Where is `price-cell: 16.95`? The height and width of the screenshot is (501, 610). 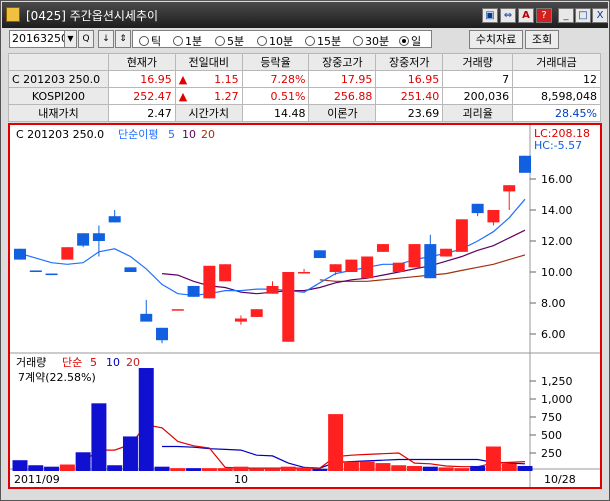 price-cell: 16.95 is located at coordinates (141, 79).